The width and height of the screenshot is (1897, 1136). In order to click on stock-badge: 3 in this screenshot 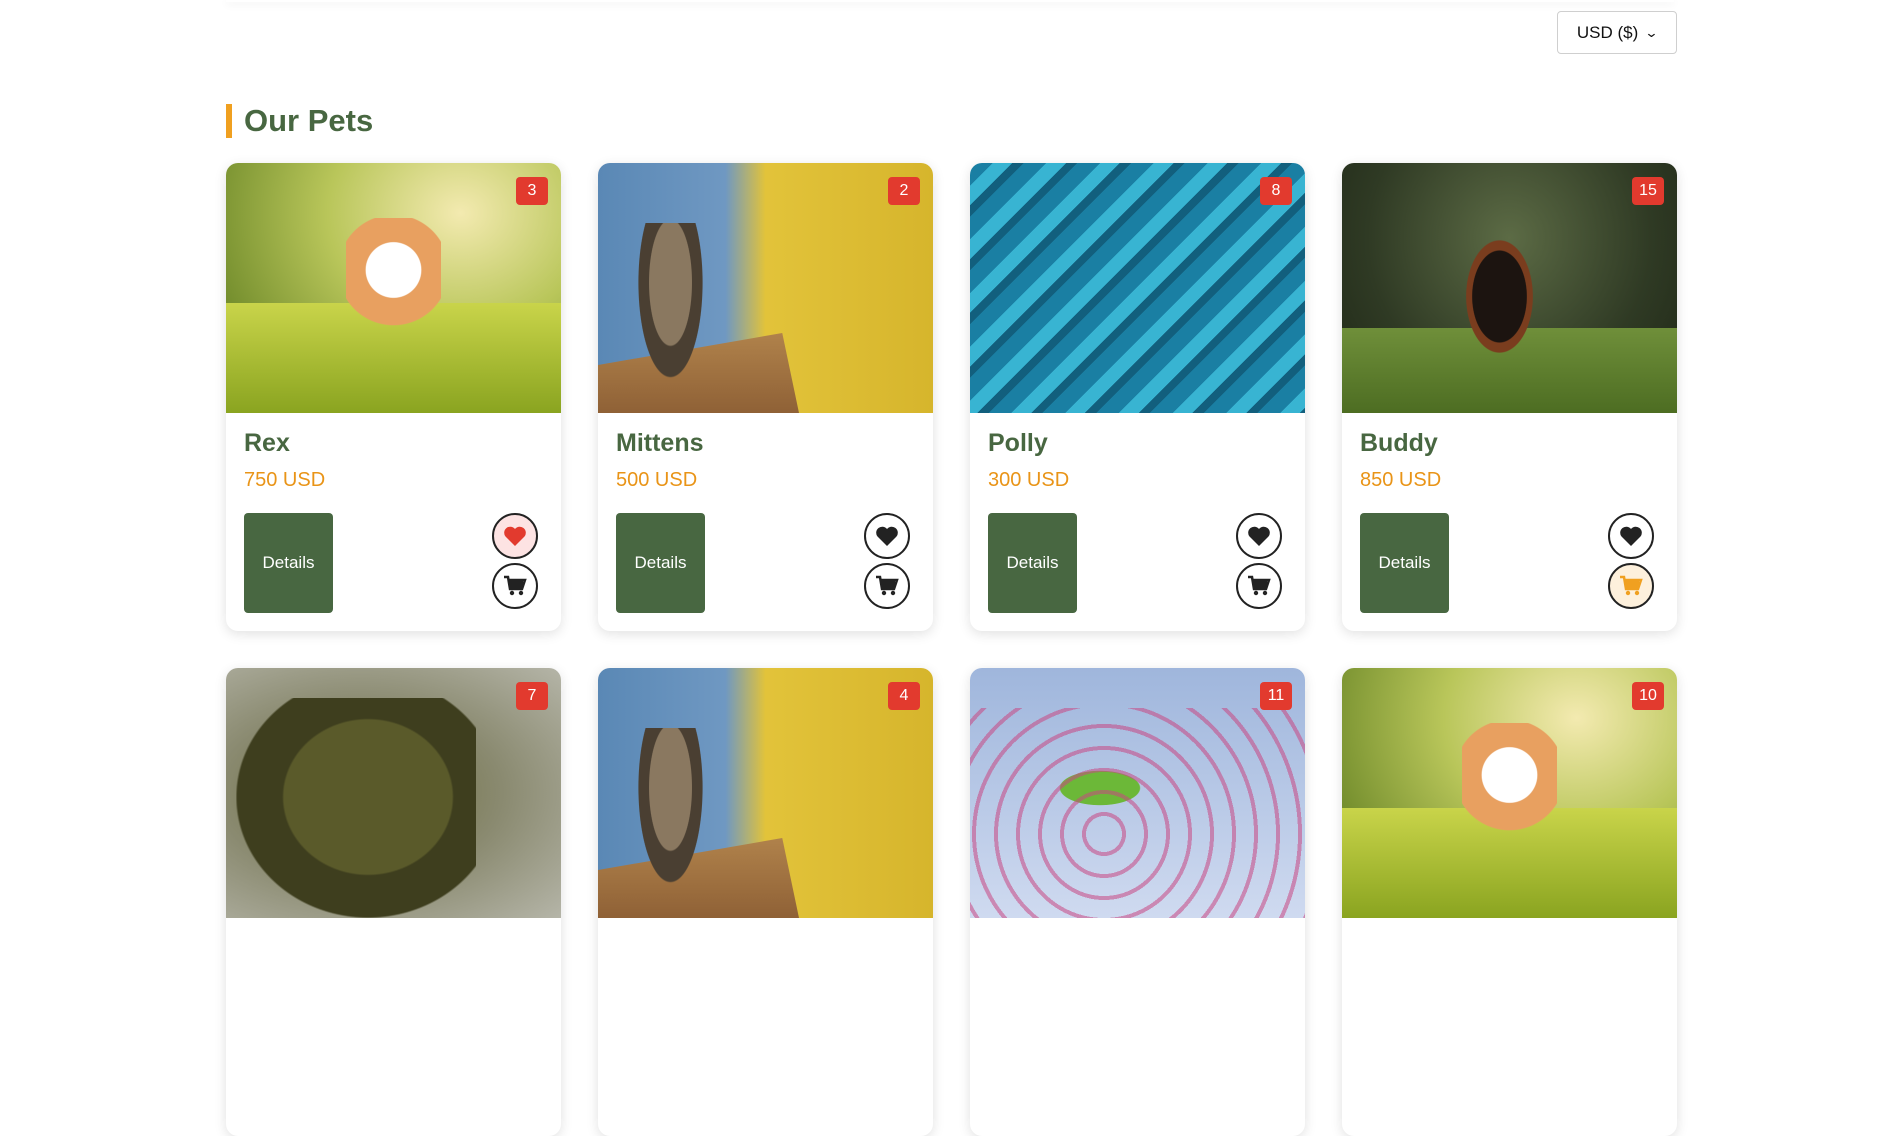, I will do `click(532, 191)`.